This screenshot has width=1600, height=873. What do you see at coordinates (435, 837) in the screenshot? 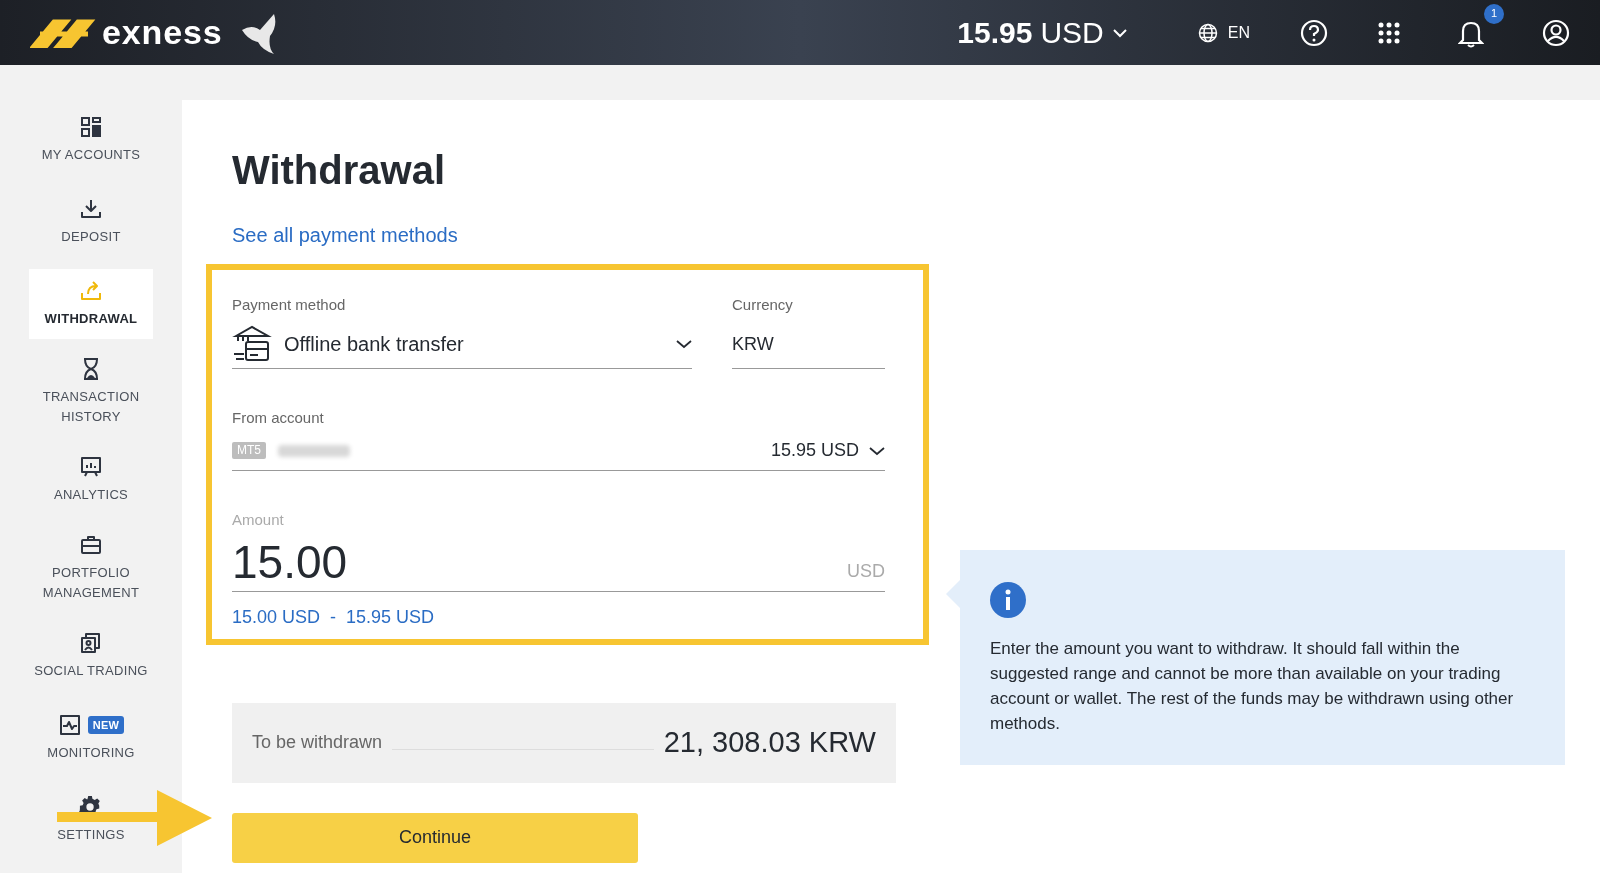
I see `continue-button: Continue` at bounding box center [435, 837].